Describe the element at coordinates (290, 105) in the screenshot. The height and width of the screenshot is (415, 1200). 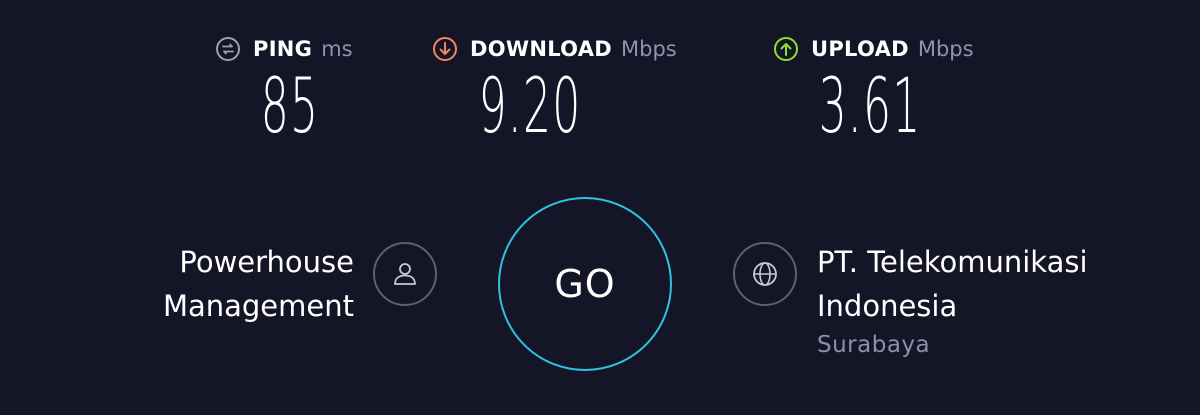
I see `ping-value: 85` at that location.